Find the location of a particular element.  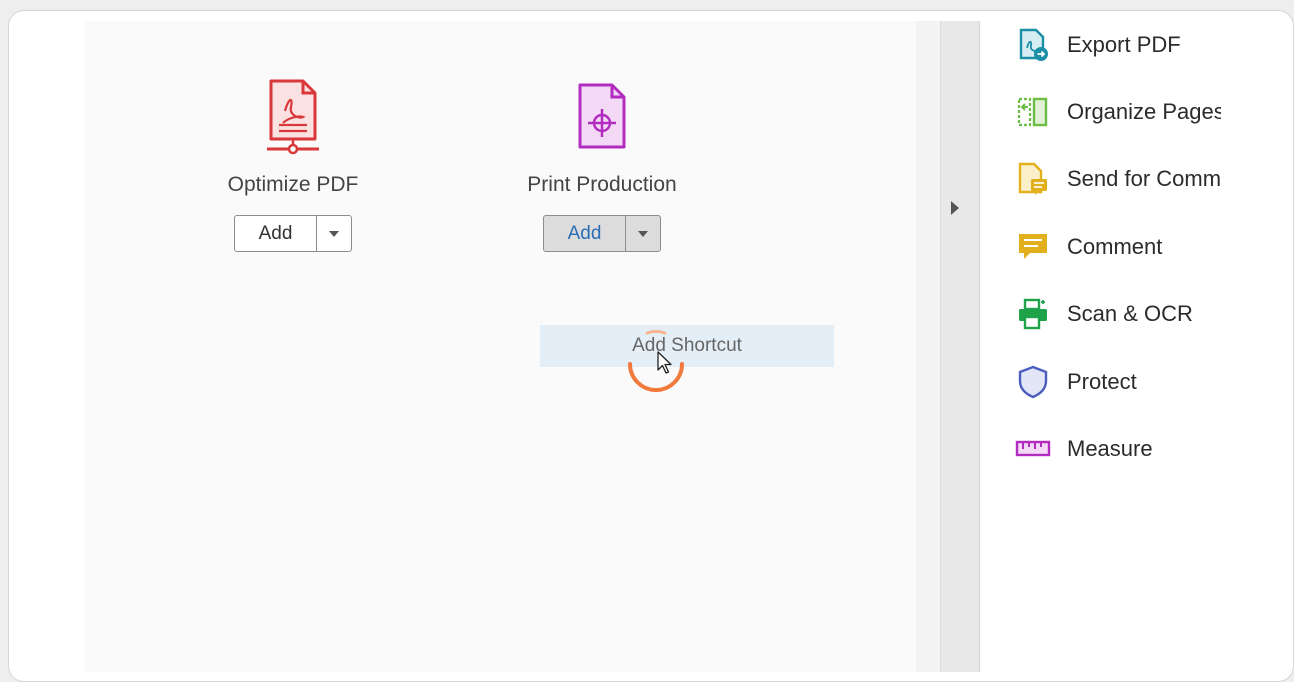

right-panel-label: Organize Pages is located at coordinates (1144, 111).